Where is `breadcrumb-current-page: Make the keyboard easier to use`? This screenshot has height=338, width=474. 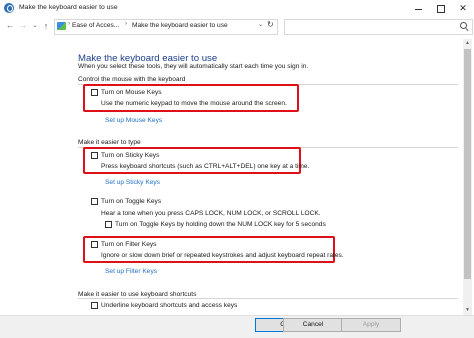
breadcrumb-current-page: Make the keyboard easier to use is located at coordinates (180, 25).